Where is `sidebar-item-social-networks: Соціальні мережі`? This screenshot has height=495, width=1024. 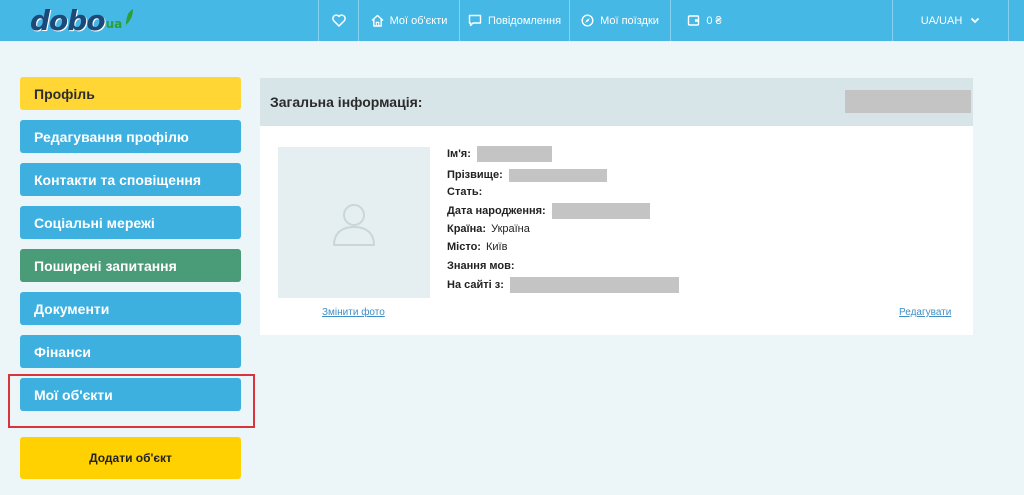 sidebar-item-social-networks: Соціальні мережі is located at coordinates (130, 222).